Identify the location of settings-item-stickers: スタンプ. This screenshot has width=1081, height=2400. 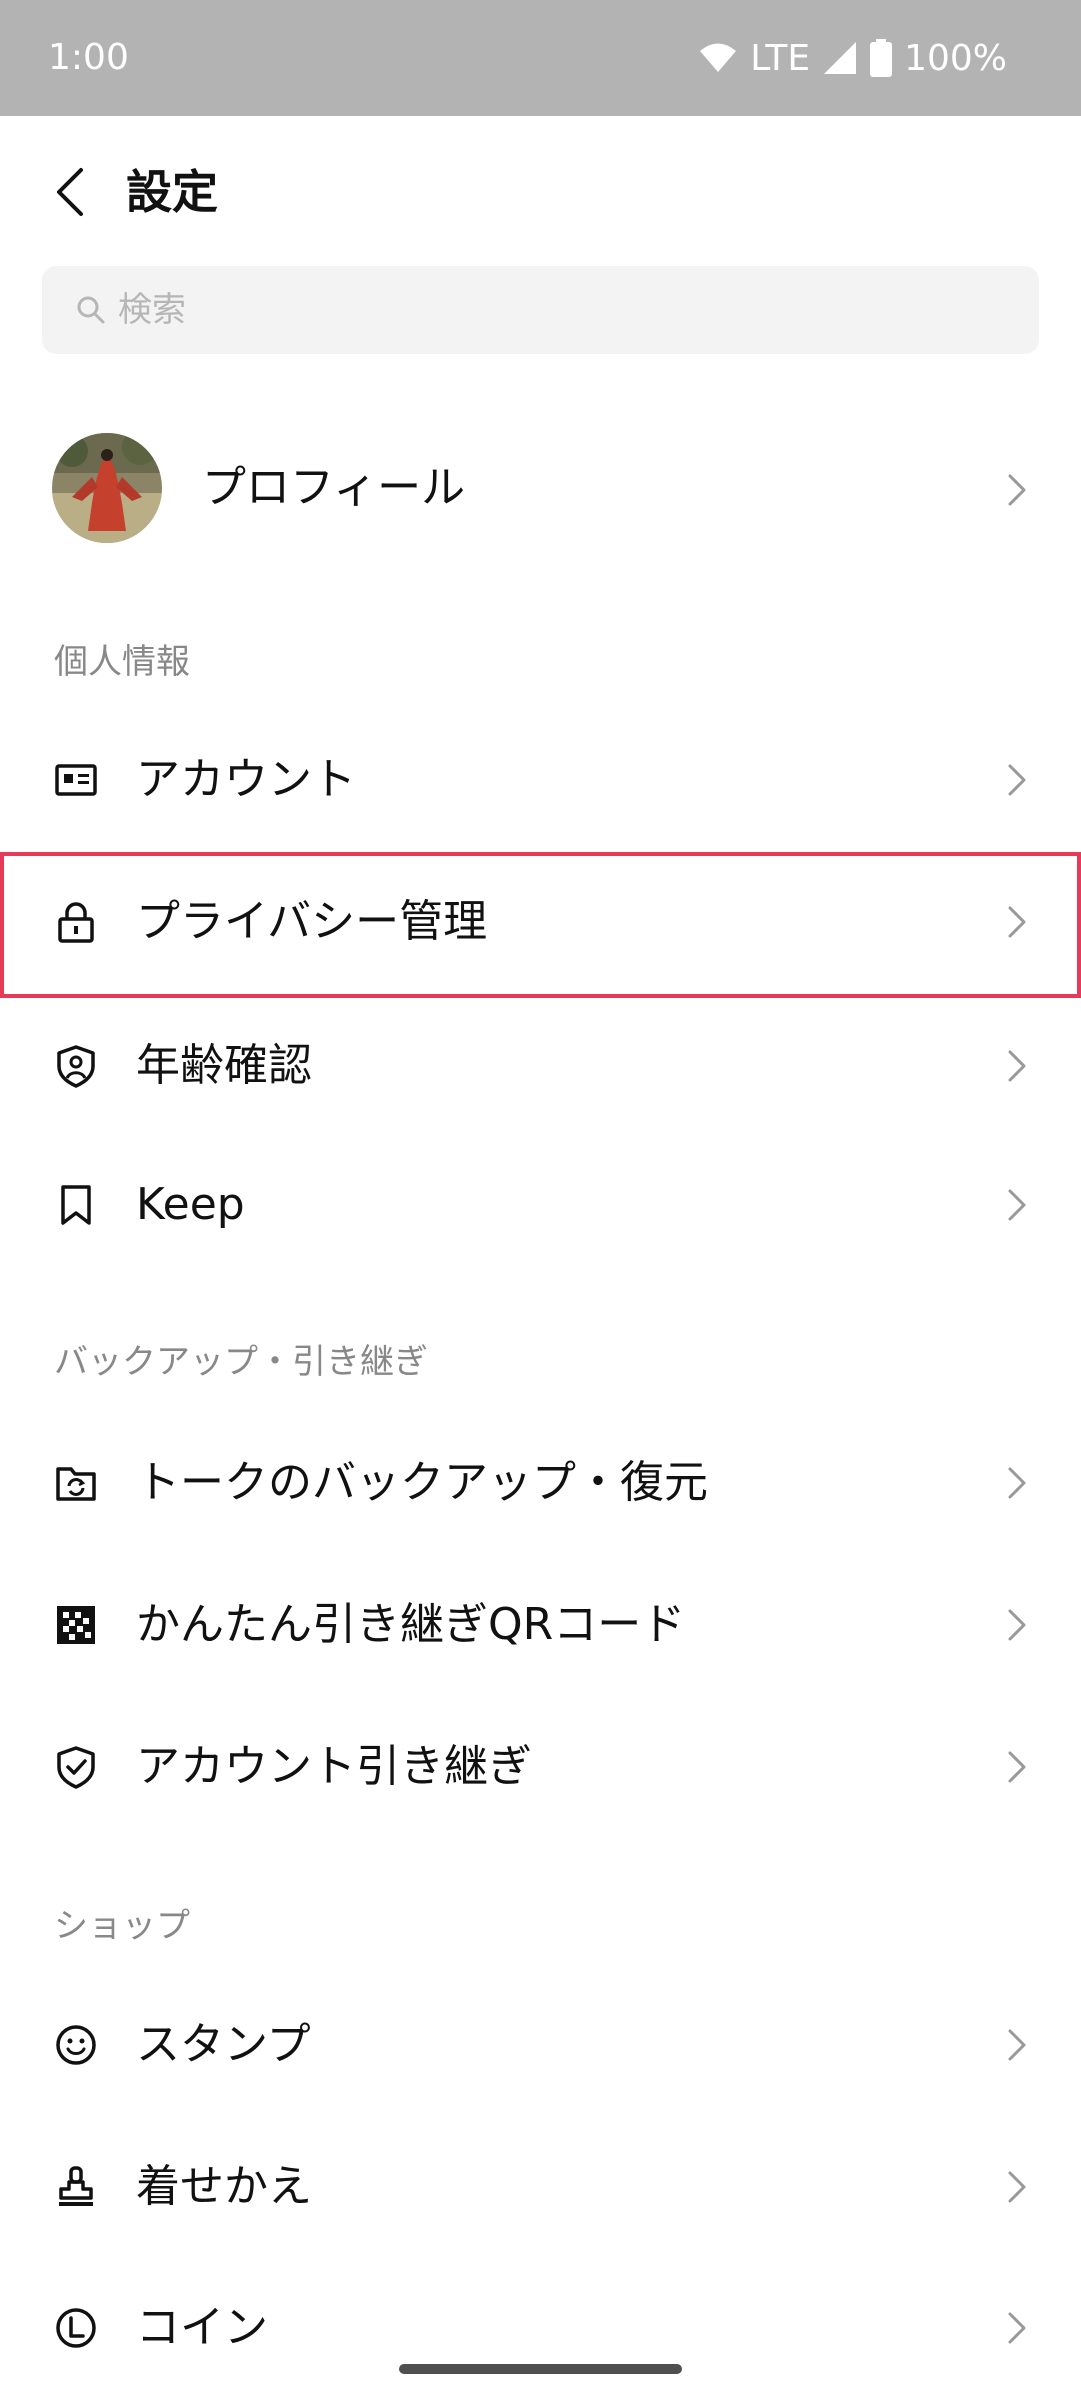
(540, 2045).